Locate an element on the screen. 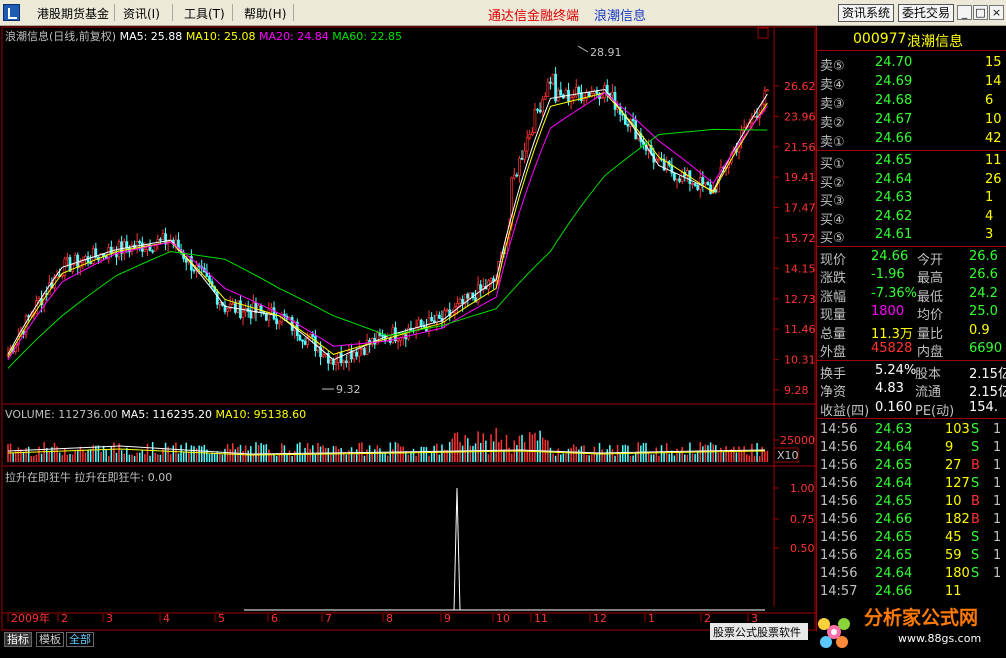  tab-template: 模板 is located at coordinates (50, 639).